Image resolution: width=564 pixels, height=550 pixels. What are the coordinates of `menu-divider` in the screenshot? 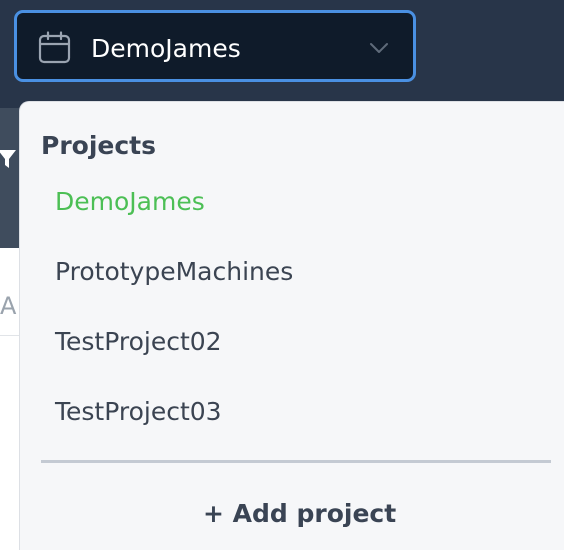 It's located at (296, 461).